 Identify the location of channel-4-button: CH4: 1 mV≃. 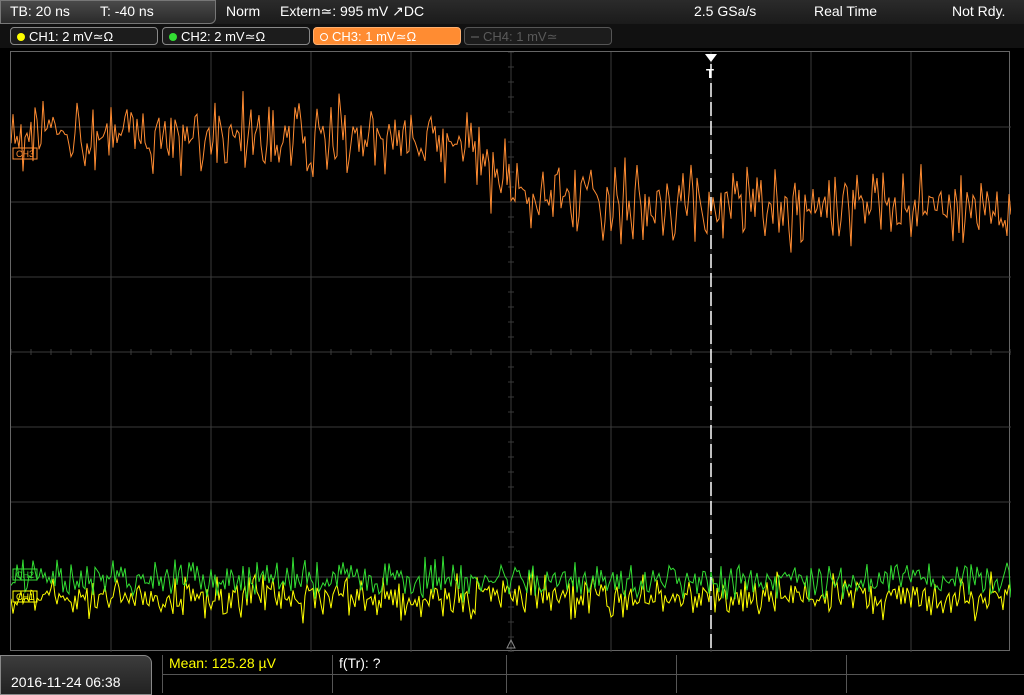
(538, 36).